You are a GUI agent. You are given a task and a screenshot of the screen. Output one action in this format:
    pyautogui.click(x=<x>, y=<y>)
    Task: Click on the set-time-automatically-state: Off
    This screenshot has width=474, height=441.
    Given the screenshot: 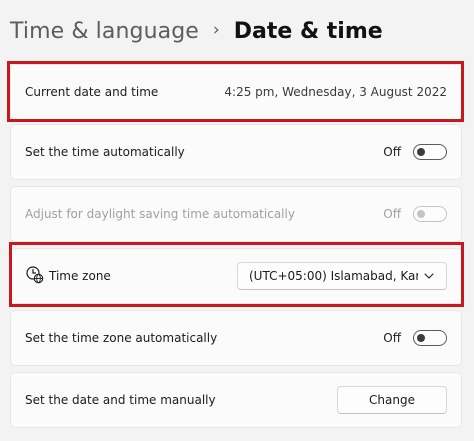 What is the action you would take?
    pyautogui.click(x=392, y=152)
    